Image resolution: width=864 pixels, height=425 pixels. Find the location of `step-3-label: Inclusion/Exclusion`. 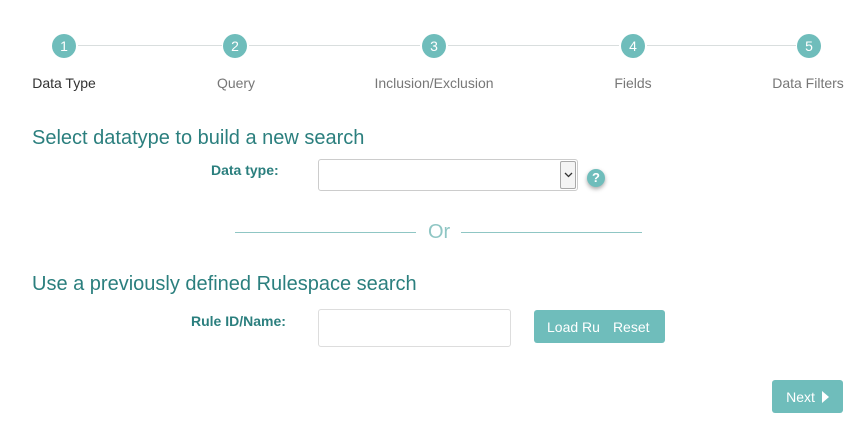

step-3-label: Inclusion/Exclusion is located at coordinates (433, 83).